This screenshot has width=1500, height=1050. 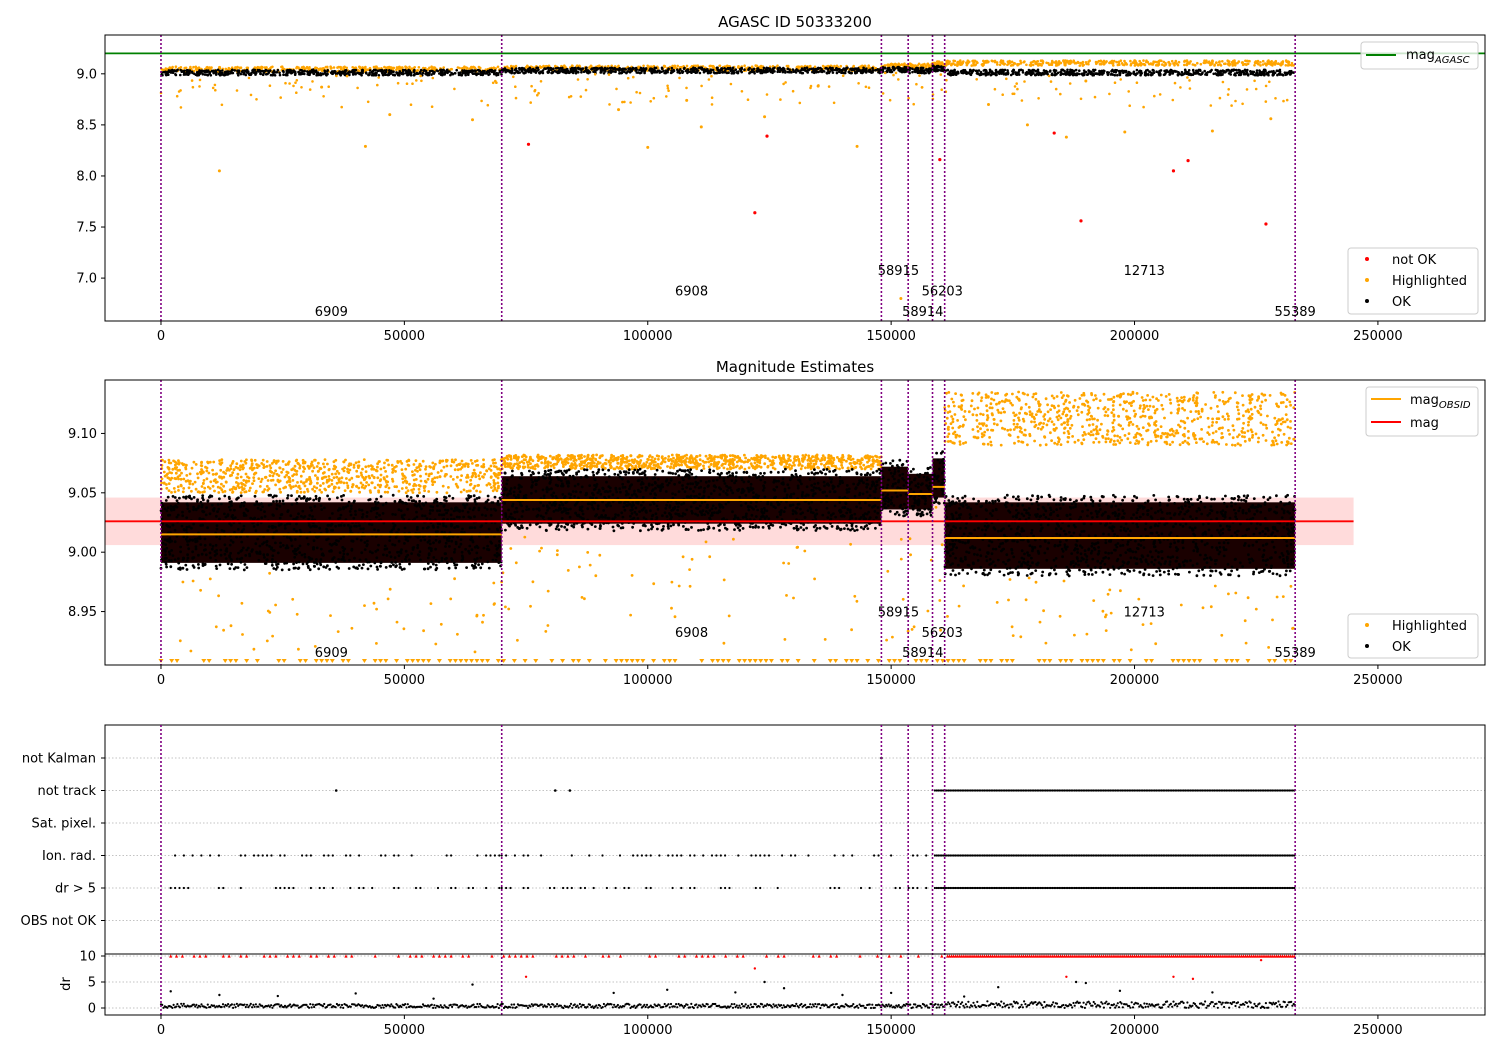 I want to click on x-tick-label: 150000, so click(x=891, y=336).